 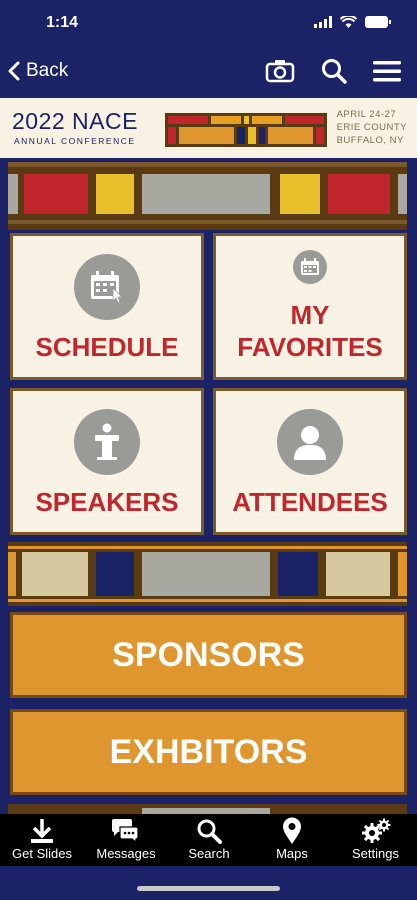 What do you see at coordinates (310, 502) in the screenshot?
I see `attendees-label: ATTENDEES` at bounding box center [310, 502].